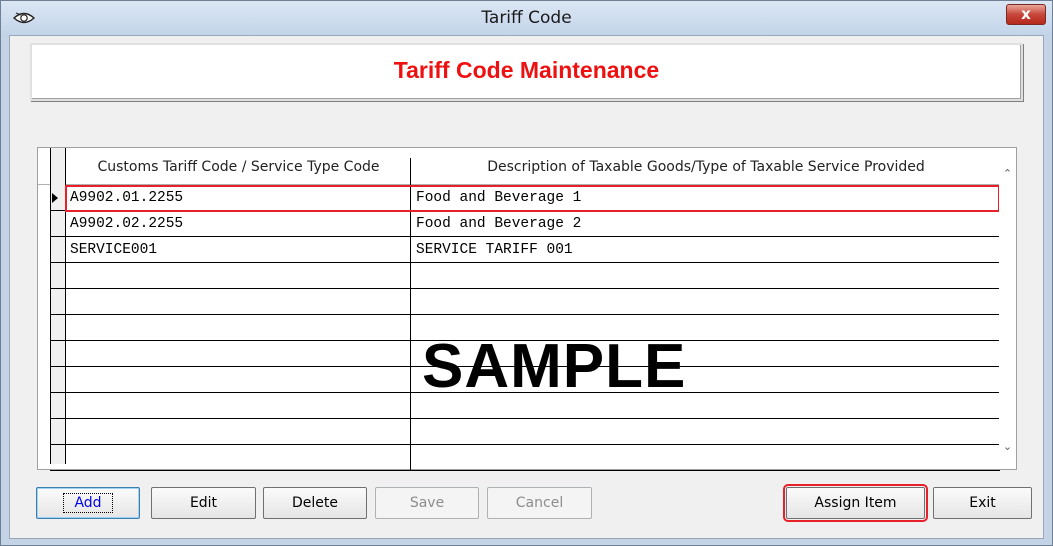 The image size is (1053, 546). What do you see at coordinates (55, 198) in the screenshot?
I see `triangle-right-icon` at bounding box center [55, 198].